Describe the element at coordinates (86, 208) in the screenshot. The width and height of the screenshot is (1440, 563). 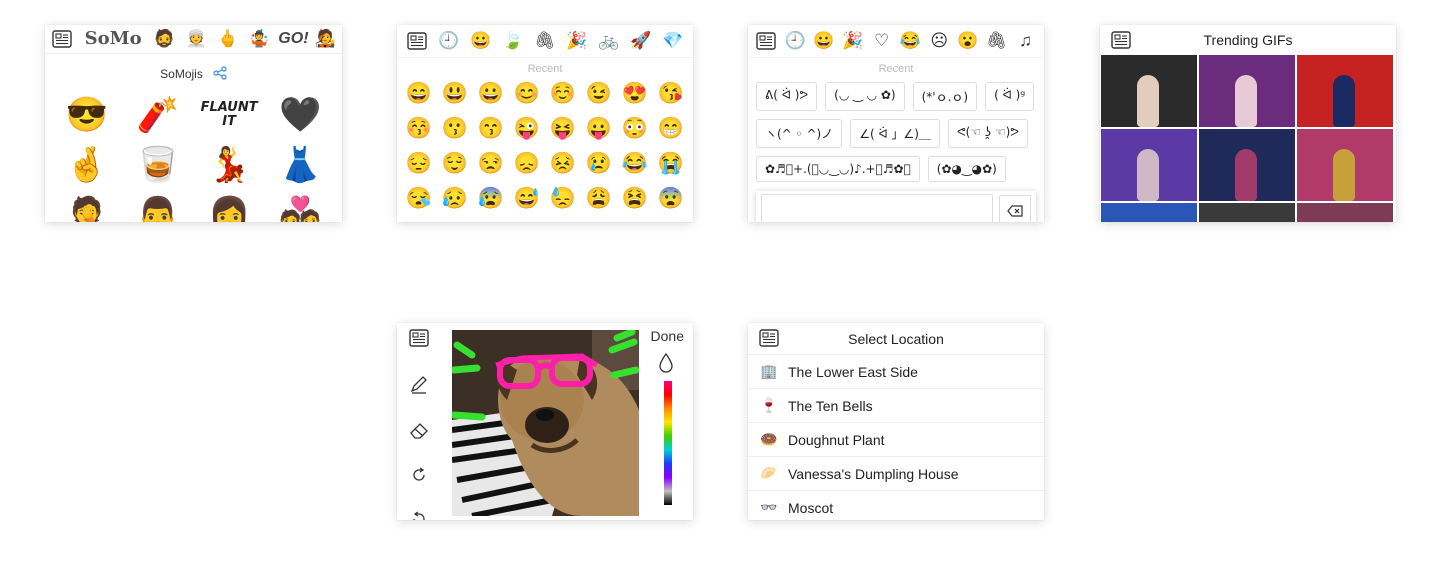
I see `facepalm-sticker: 🤦` at that location.